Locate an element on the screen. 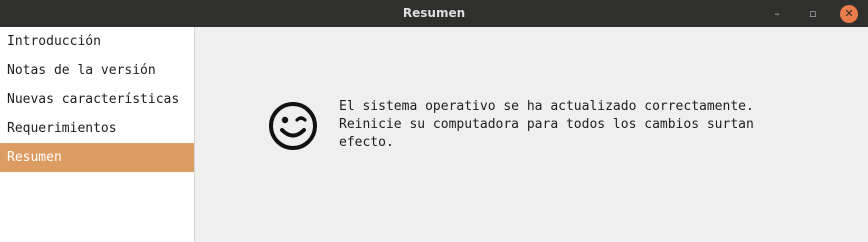  sidebar-item-label: Notas de la versión is located at coordinates (81, 70).